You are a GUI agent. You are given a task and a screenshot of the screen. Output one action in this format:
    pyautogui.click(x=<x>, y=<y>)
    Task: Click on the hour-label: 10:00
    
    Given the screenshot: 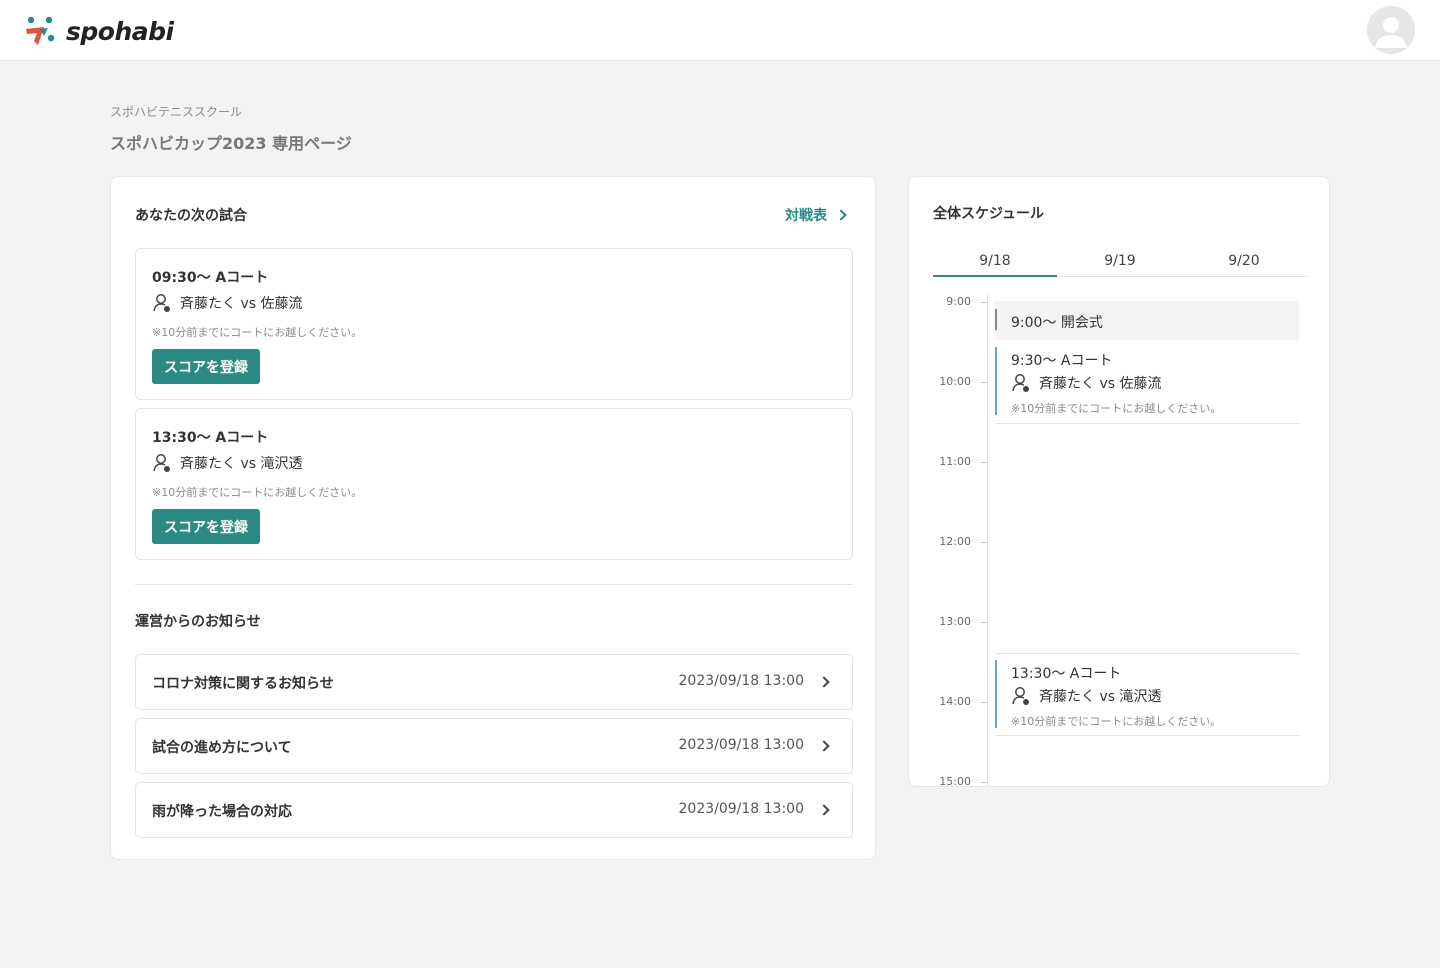 What is the action you would take?
    pyautogui.click(x=955, y=381)
    